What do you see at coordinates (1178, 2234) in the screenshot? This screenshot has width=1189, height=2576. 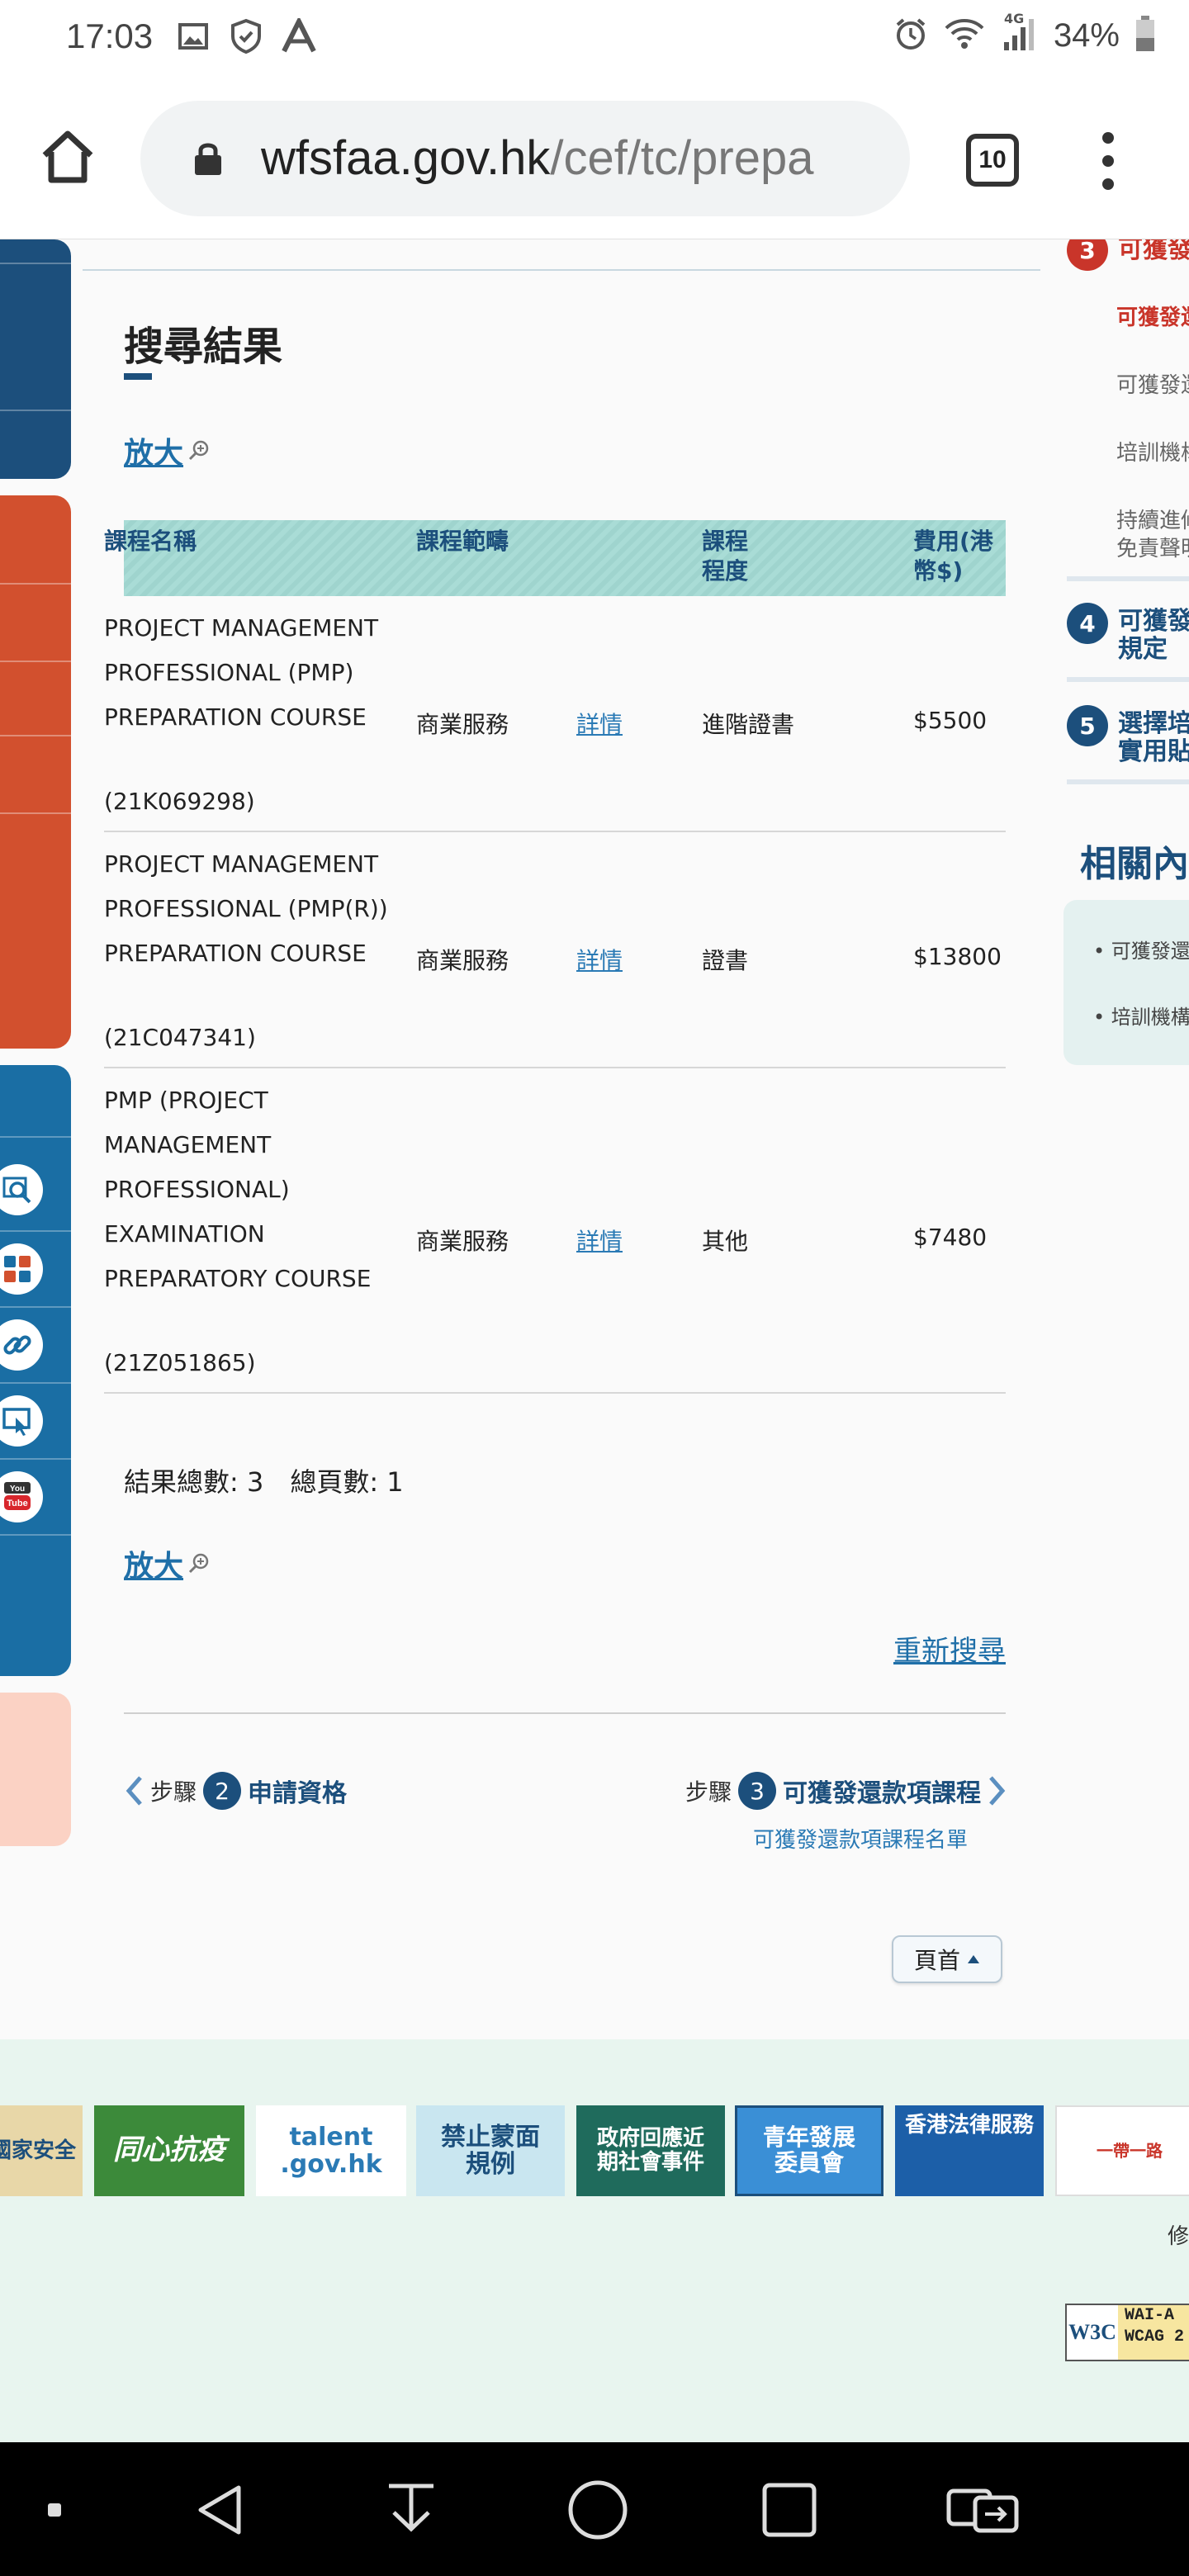 I see `footer-link: 修` at bounding box center [1178, 2234].